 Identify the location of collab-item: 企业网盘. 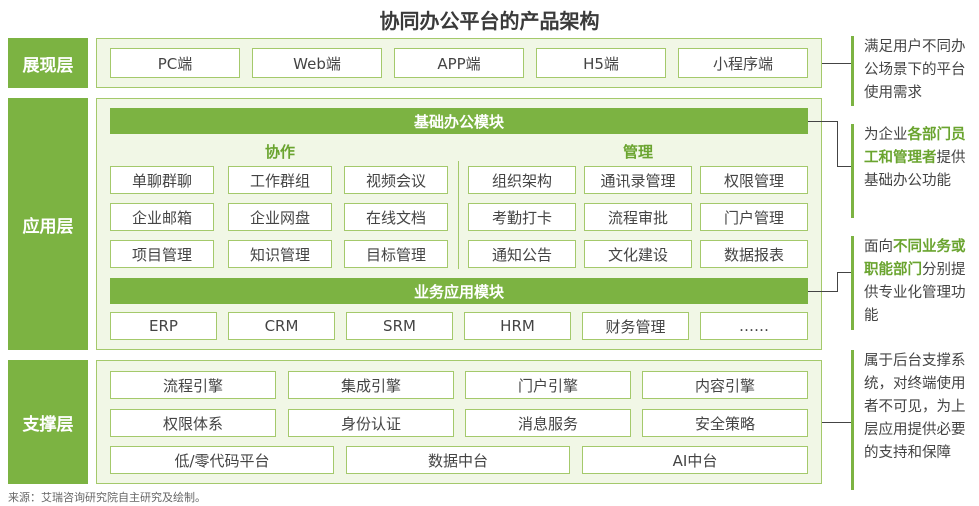
(280, 217).